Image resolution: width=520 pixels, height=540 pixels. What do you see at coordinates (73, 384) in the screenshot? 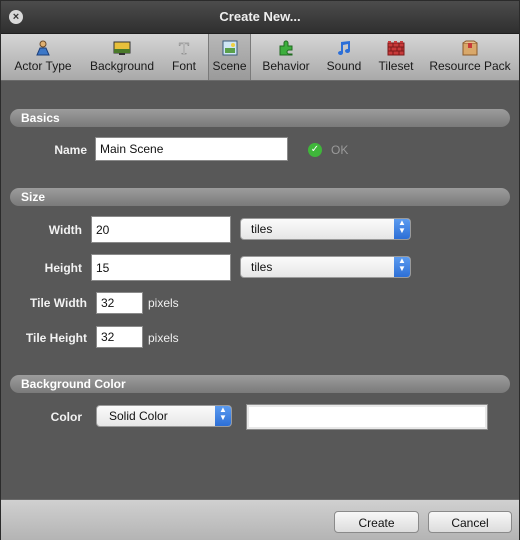
I see `section-title: Background Color` at bounding box center [73, 384].